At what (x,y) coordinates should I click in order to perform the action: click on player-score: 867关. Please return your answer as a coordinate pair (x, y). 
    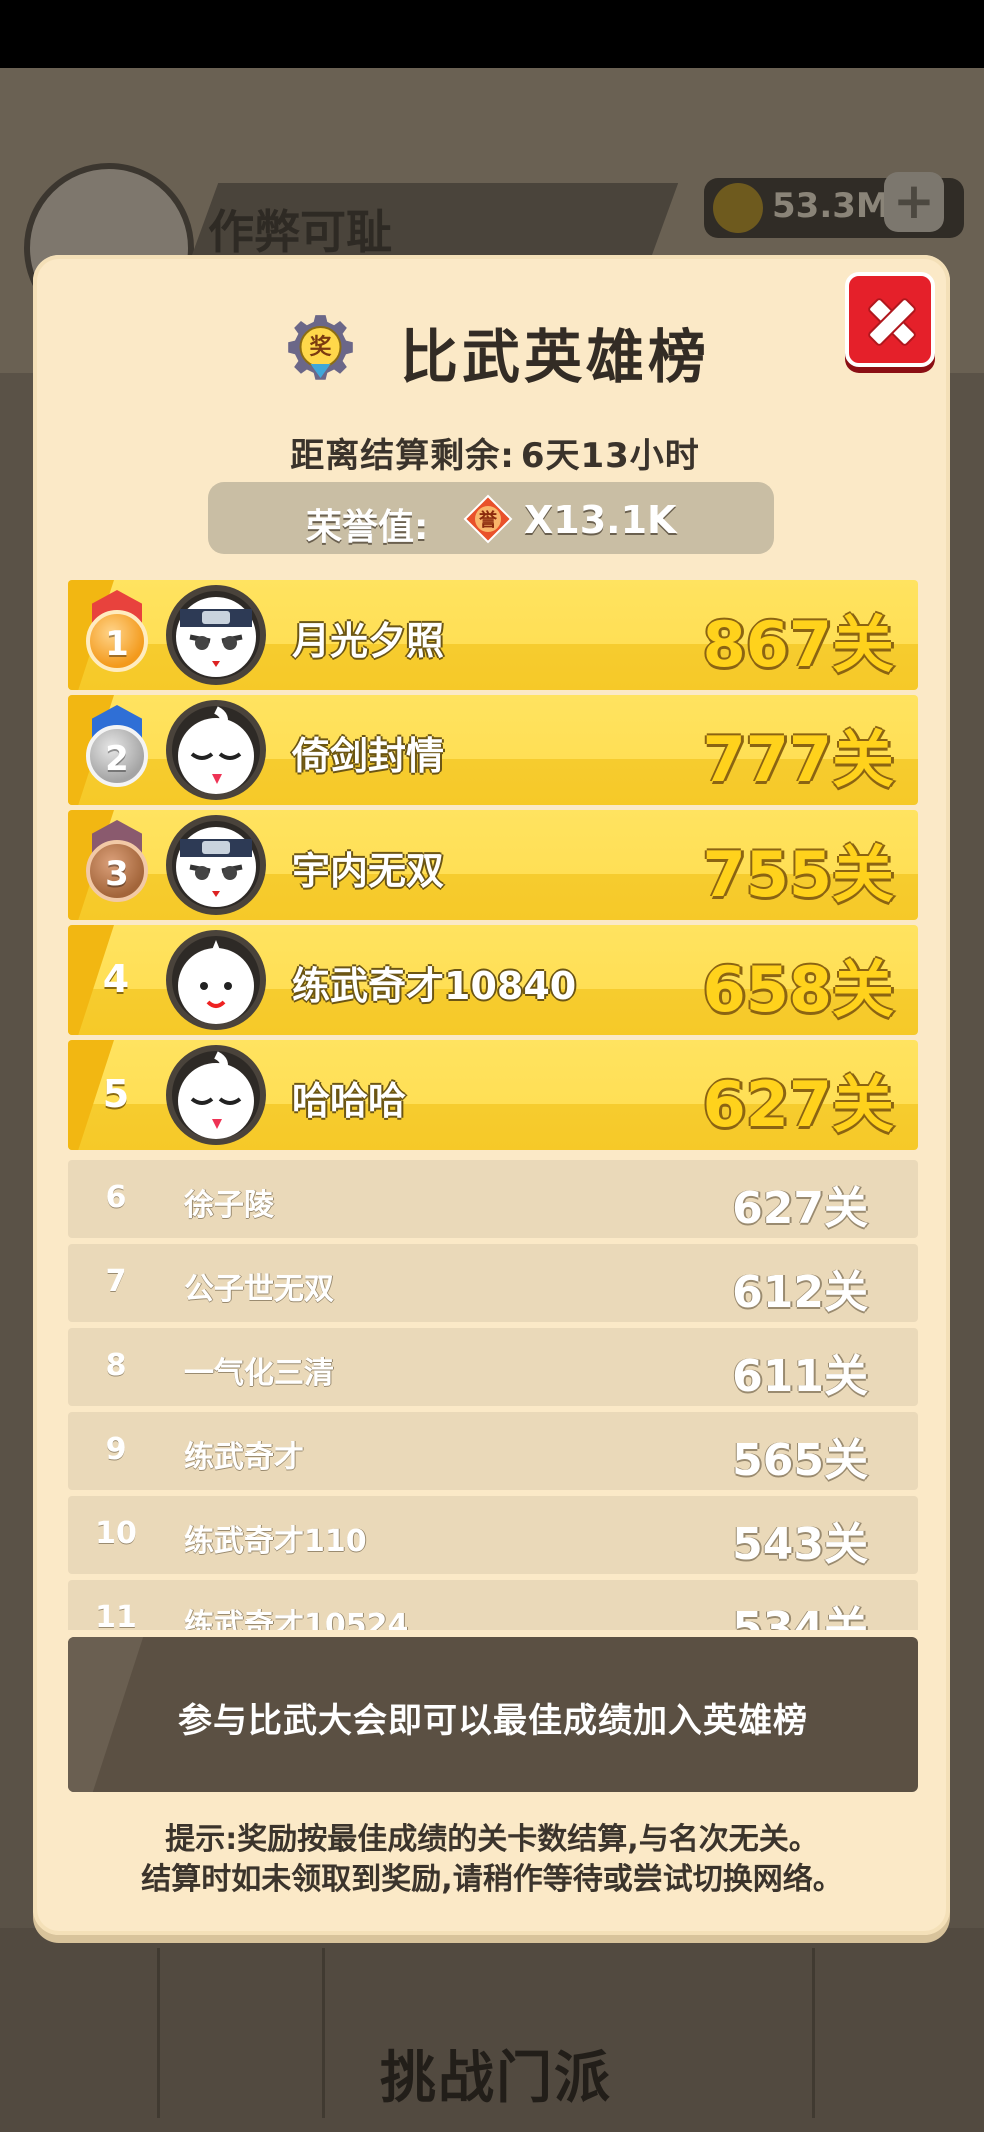
    Looking at the image, I should click on (798, 644).